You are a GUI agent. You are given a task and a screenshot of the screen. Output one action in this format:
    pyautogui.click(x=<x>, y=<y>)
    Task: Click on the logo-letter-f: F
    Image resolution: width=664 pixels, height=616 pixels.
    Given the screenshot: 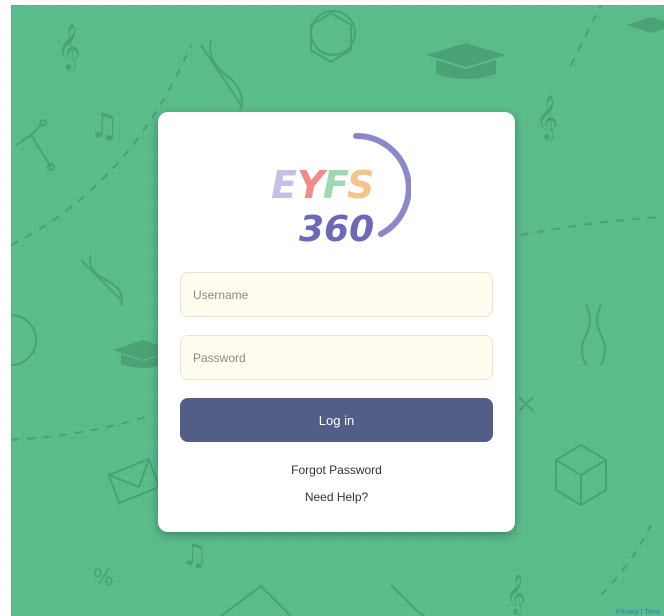 What is the action you would take?
    pyautogui.click(x=336, y=185)
    